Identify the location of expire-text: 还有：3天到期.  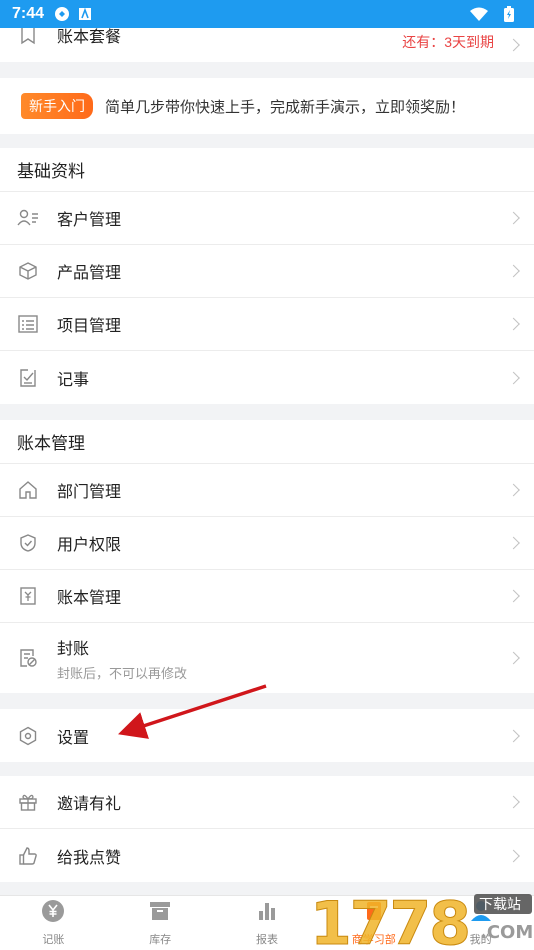
(448, 42).